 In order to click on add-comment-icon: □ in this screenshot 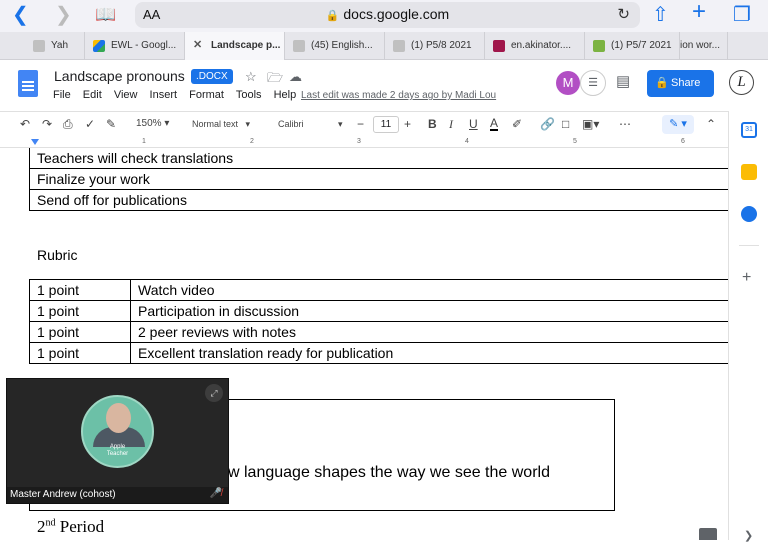, I will do `click(565, 124)`.